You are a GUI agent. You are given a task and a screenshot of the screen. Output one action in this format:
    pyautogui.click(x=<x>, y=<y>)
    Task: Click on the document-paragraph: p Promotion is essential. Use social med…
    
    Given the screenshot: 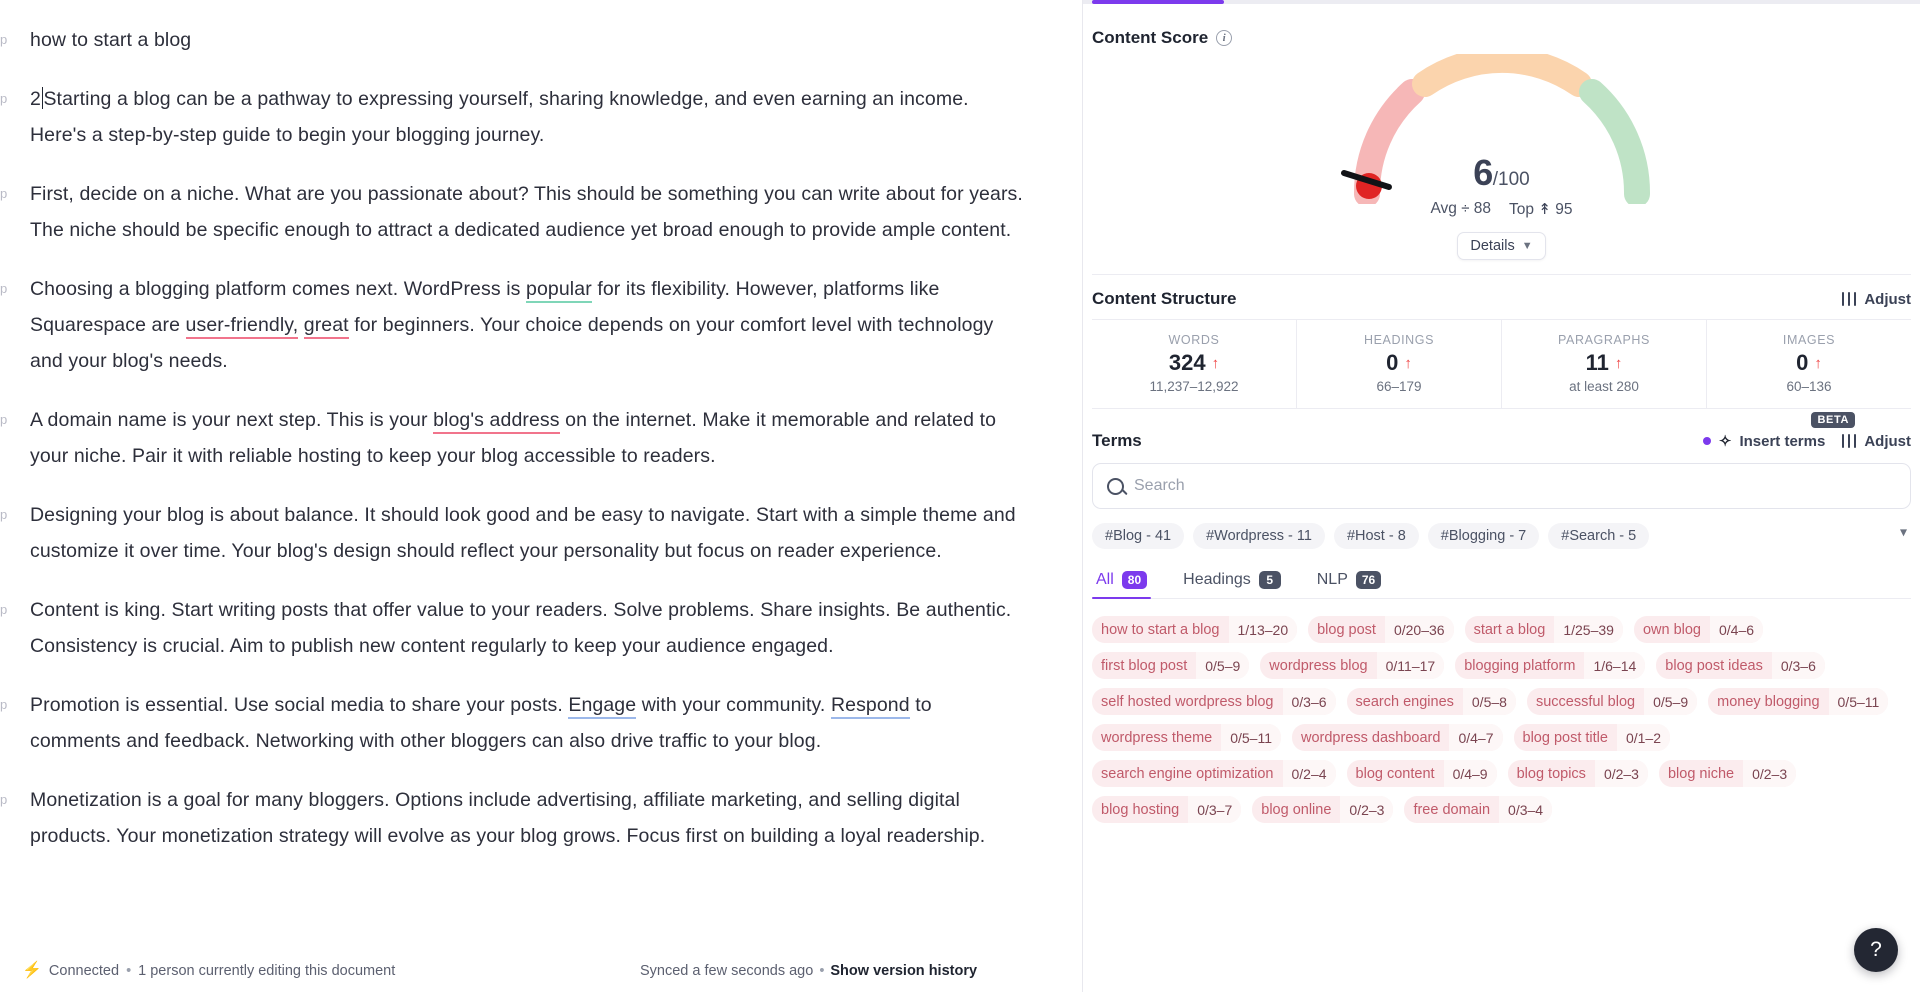 What is the action you would take?
    pyautogui.click(x=512, y=723)
    